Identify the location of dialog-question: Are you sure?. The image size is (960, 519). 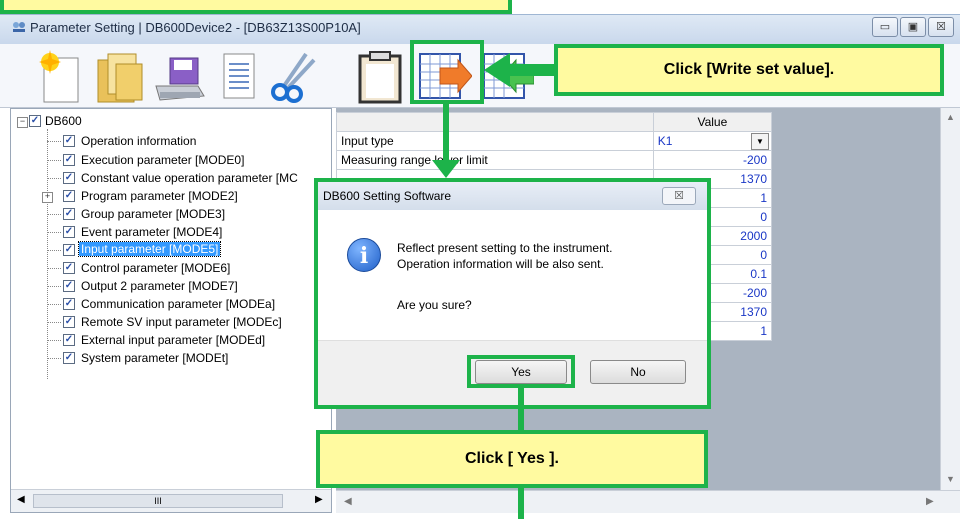
(434, 305).